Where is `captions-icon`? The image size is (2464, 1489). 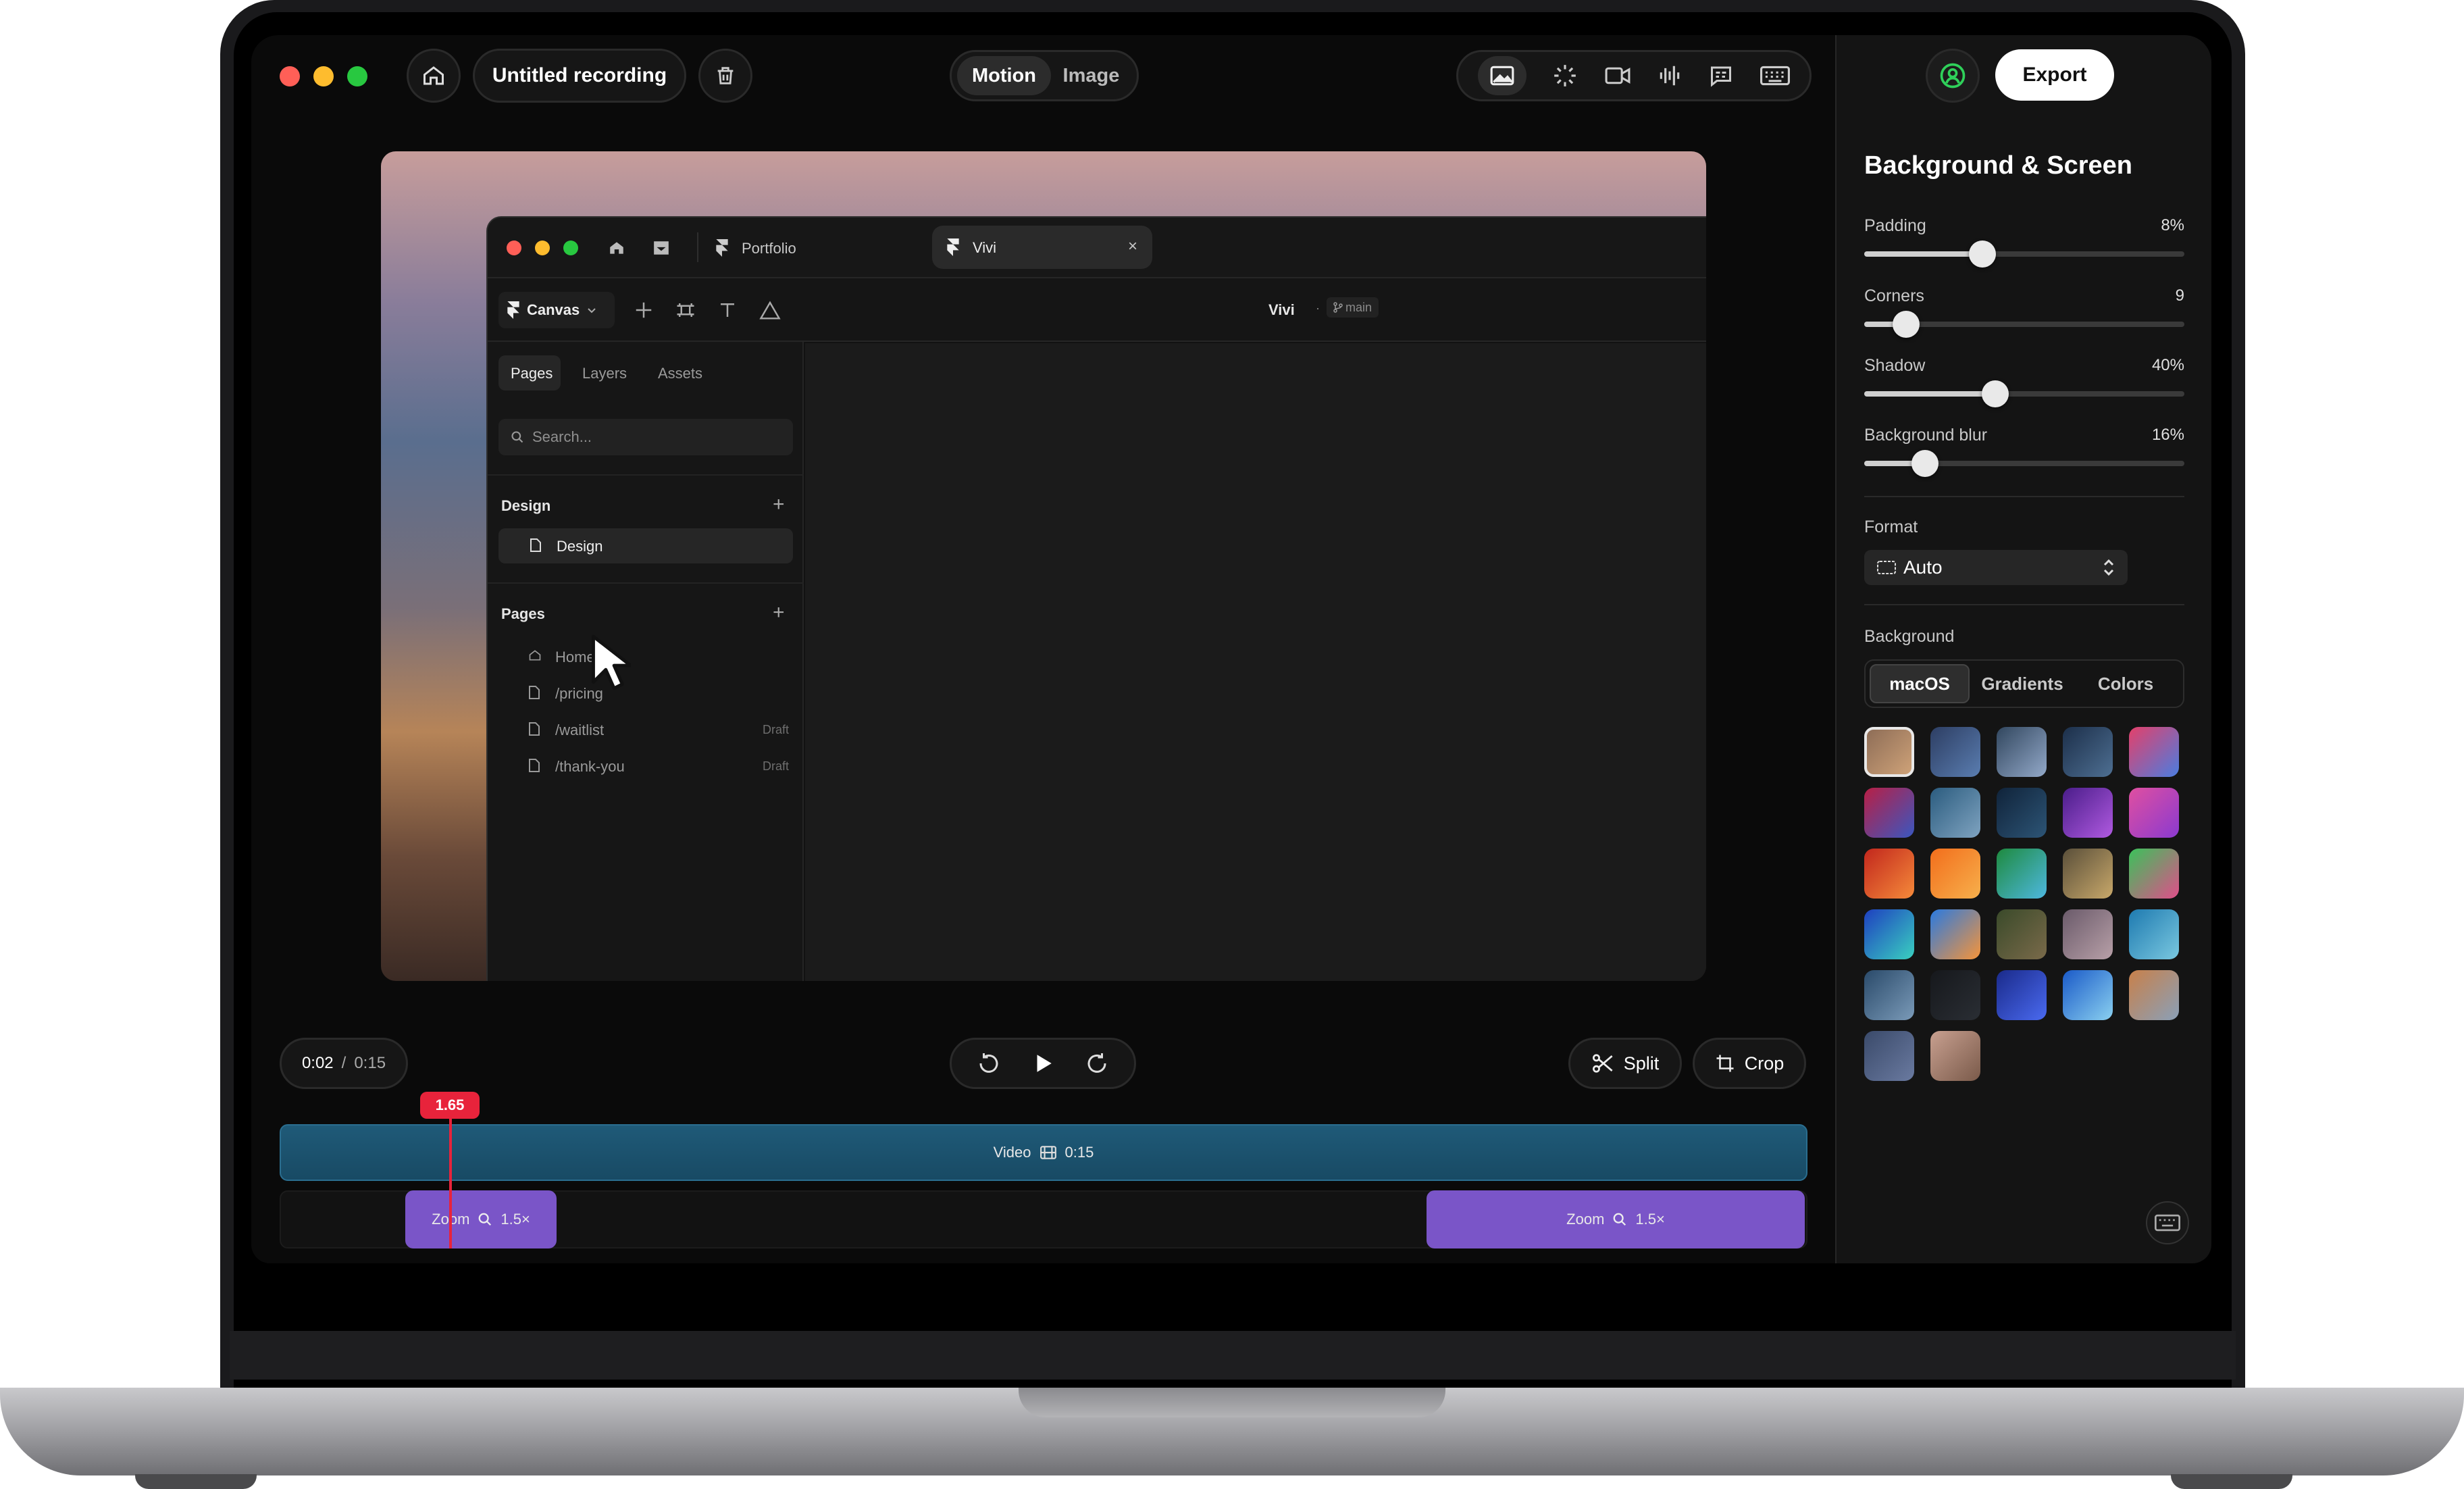
captions-icon is located at coordinates (1721, 76).